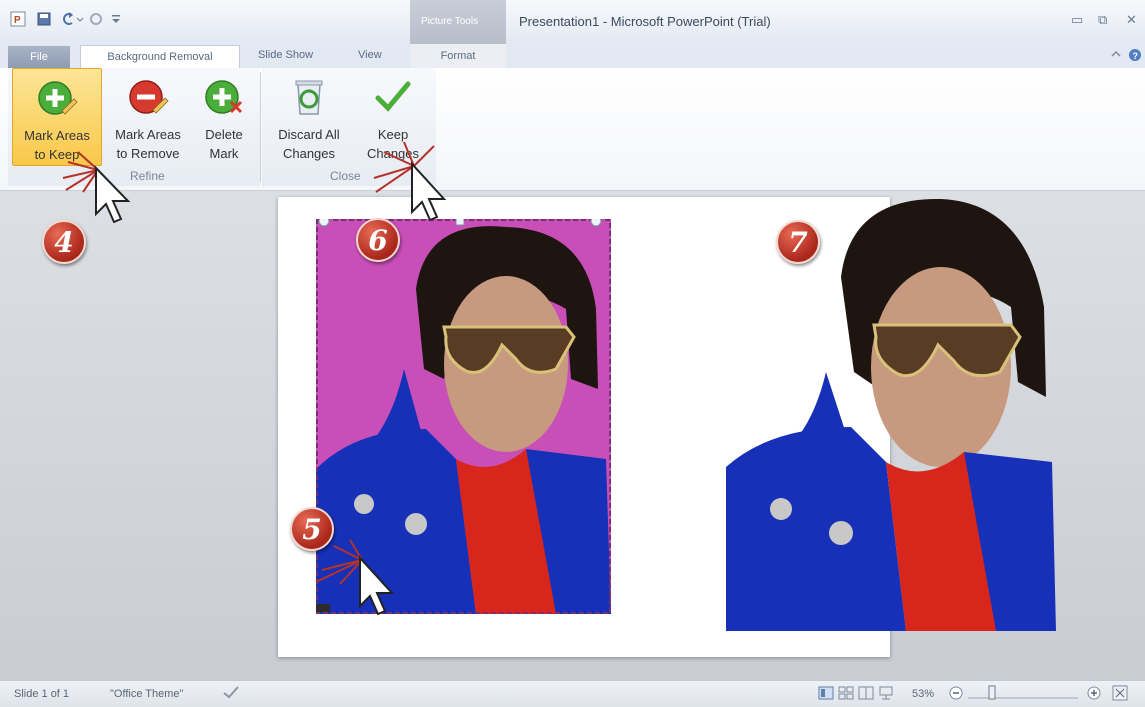 This screenshot has width=1145, height=707. Describe the element at coordinates (1077, 20) in the screenshot. I see `minimize-button: ▭` at that location.